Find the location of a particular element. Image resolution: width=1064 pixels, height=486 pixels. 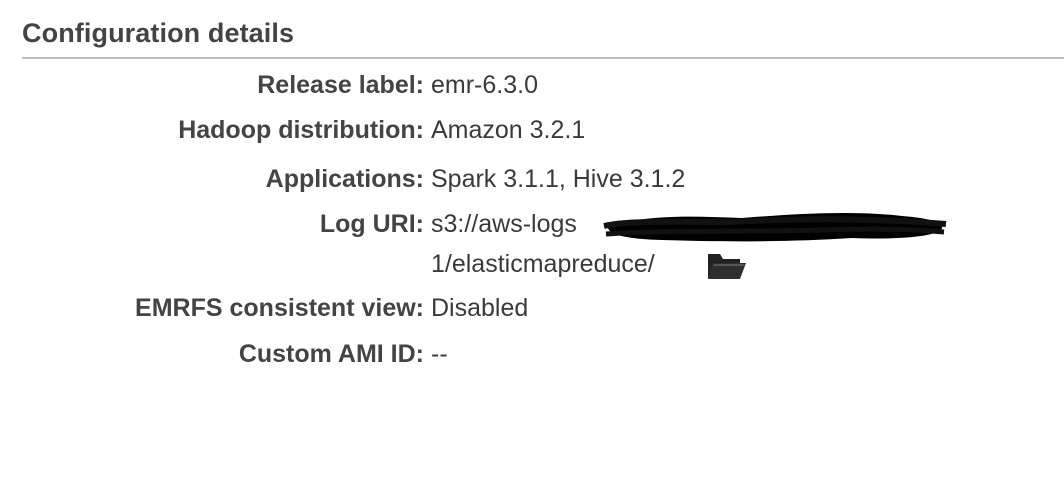

detail-label: Hadoop distribution: is located at coordinates (301, 130).